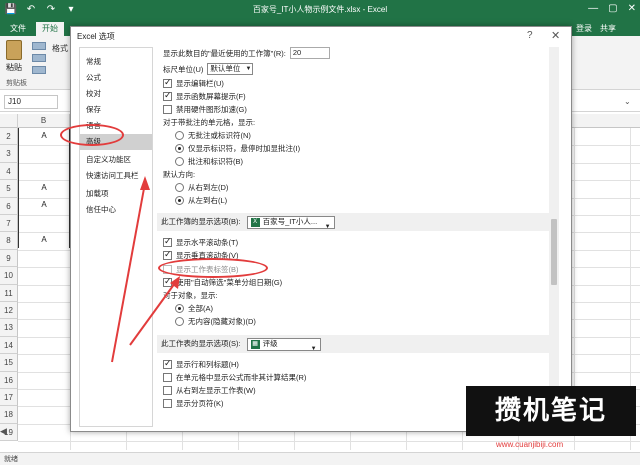  I want to click on no-comments-option: 无批注或标识符(N), so click(213, 135).